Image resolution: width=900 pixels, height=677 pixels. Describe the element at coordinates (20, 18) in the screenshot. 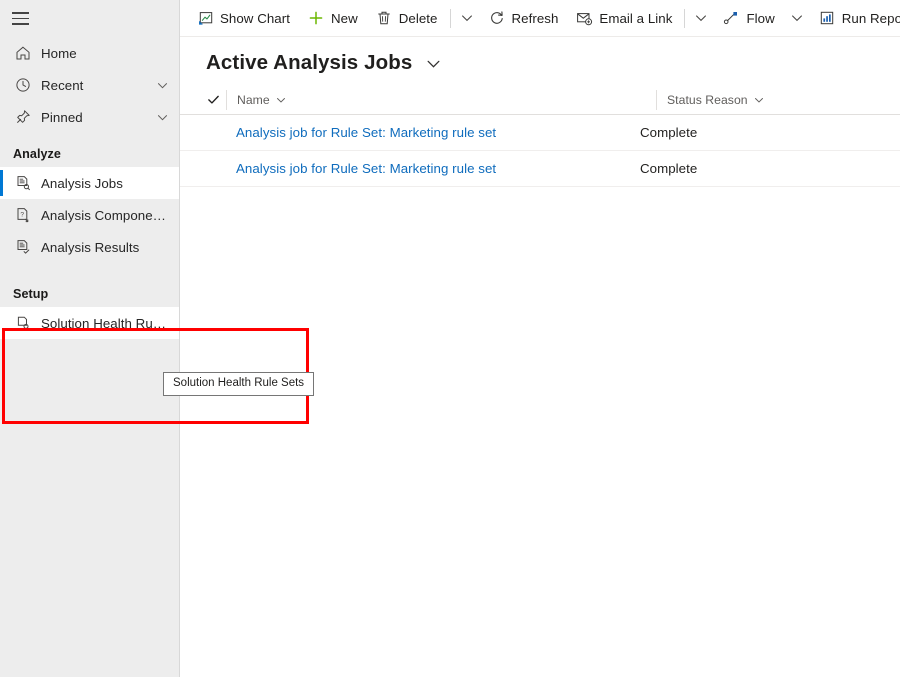

I see `hamburger-menu-icon` at that location.